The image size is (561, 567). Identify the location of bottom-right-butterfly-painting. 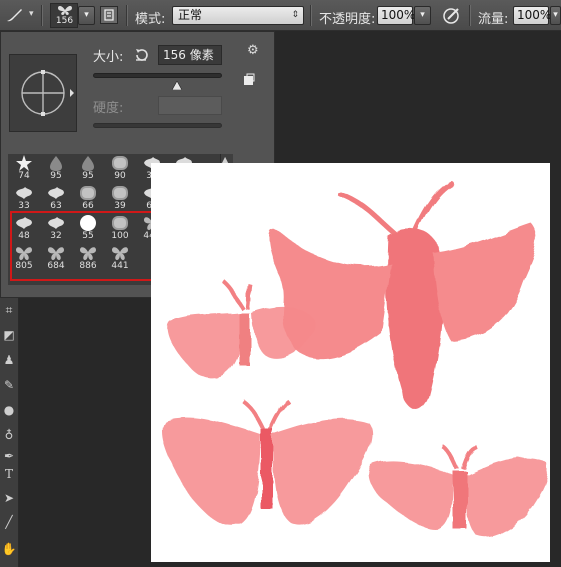
(458, 491).